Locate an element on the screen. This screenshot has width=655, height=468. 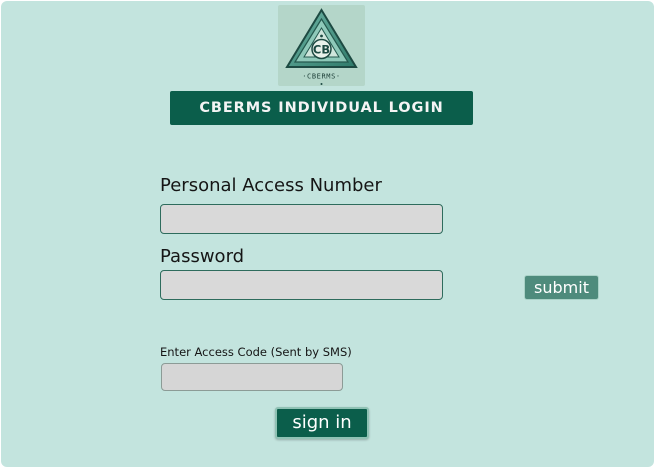
access-code-input is located at coordinates (252, 377).